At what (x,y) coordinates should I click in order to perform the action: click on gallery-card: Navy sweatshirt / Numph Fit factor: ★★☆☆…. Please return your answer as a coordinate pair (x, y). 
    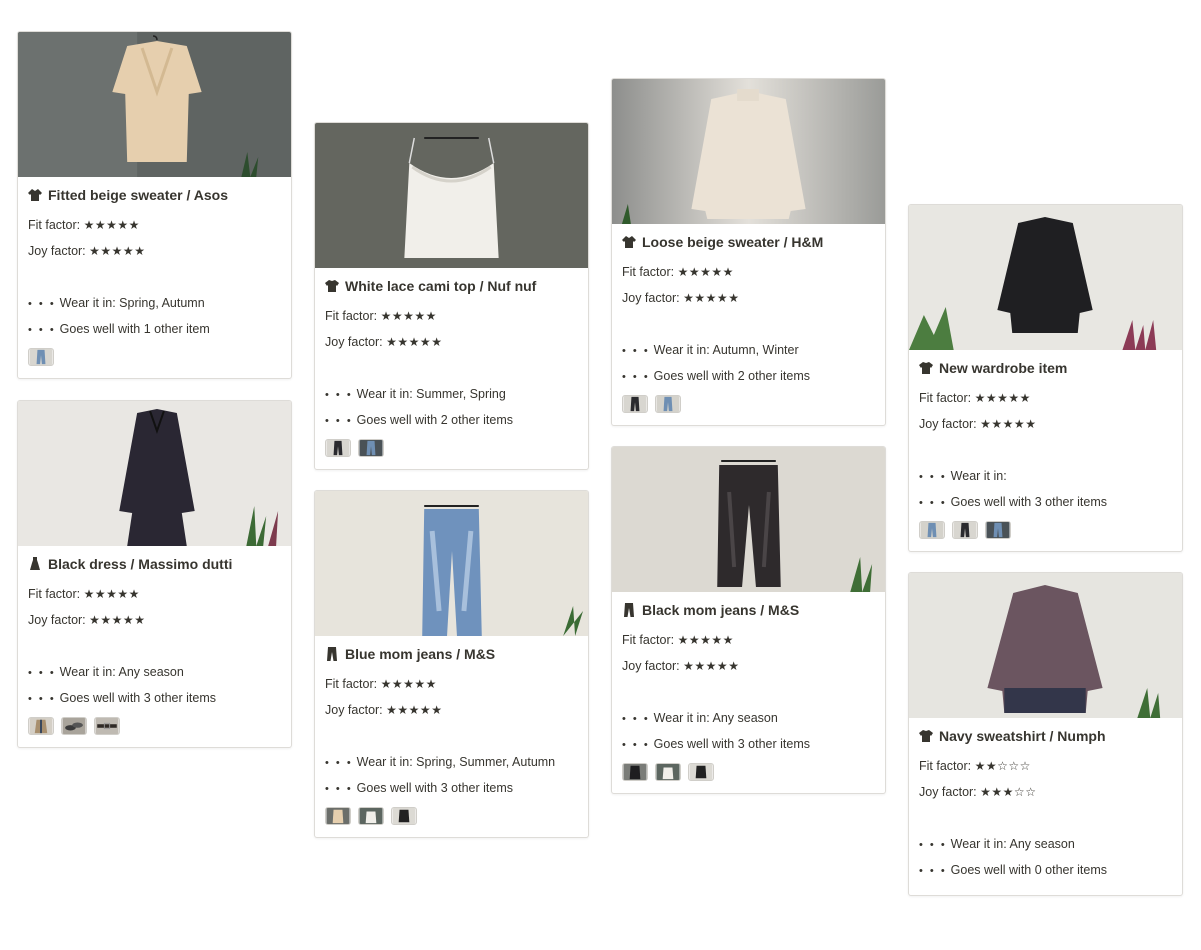
    Looking at the image, I should click on (1045, 734).